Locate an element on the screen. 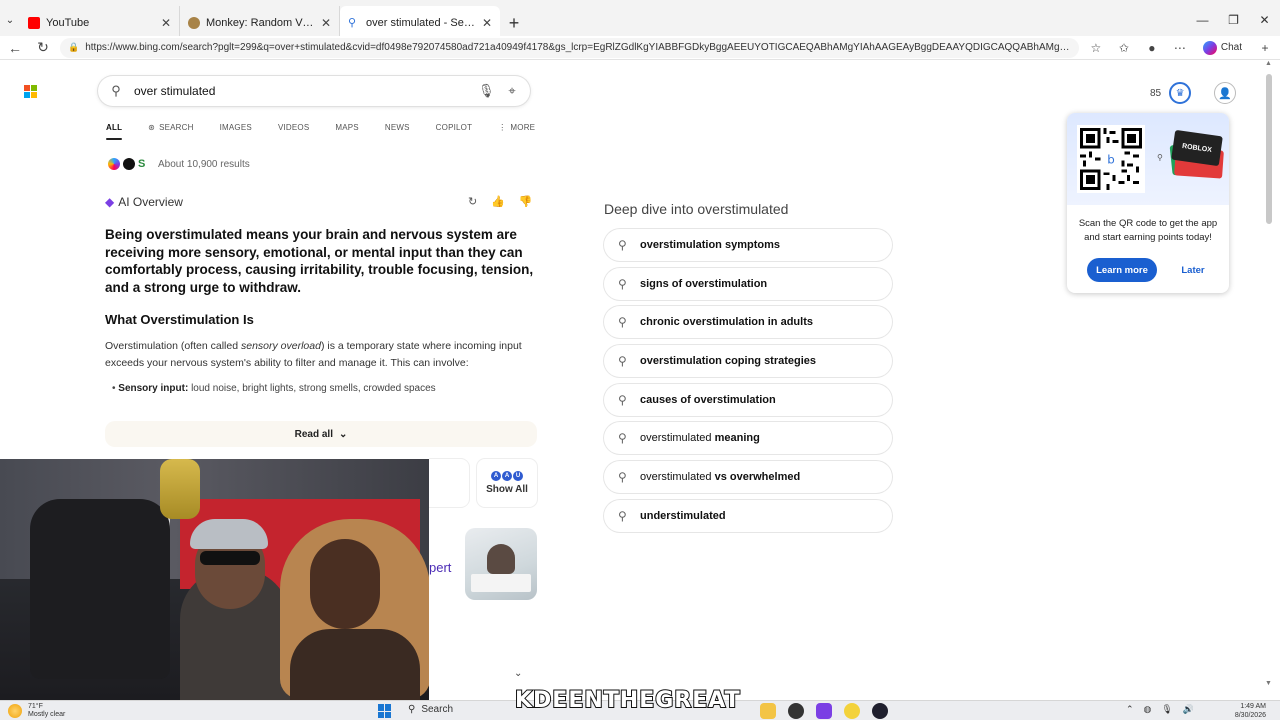  checkmark-app-icon is located at coordinates (852, 711).